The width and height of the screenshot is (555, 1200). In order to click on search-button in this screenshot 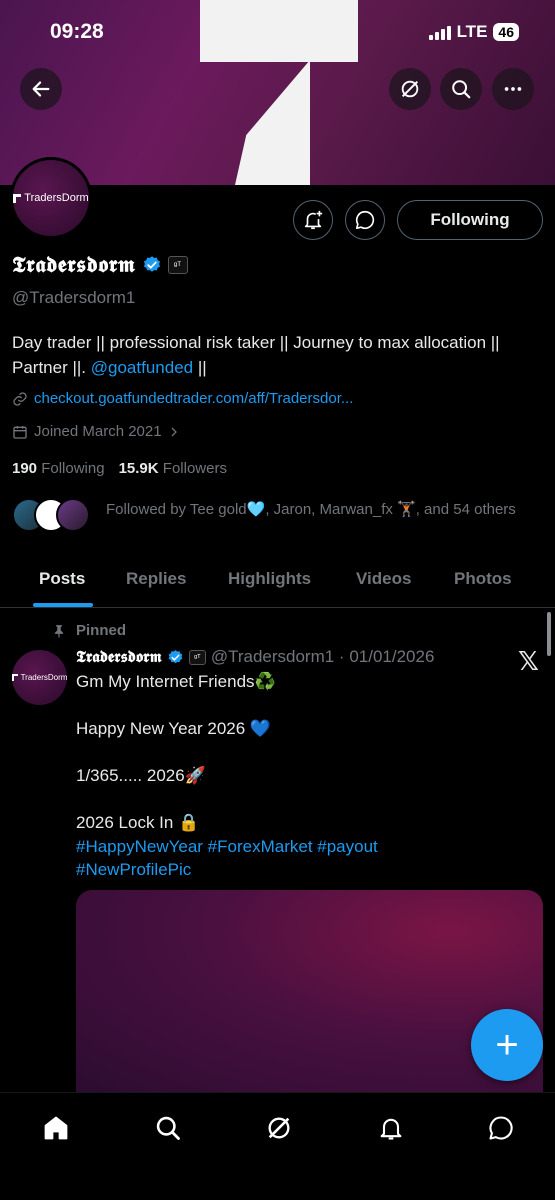, I will do `click(461, 89)`.